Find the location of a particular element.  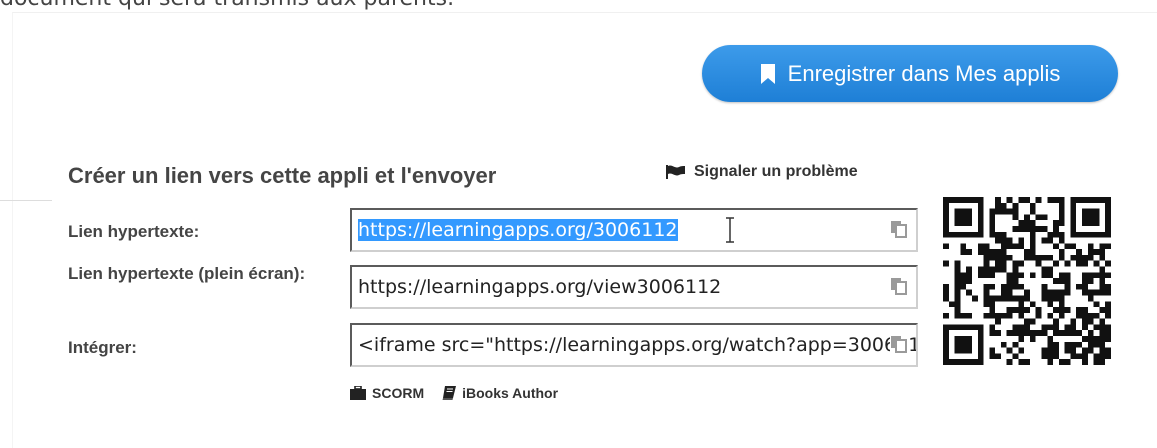

save-button-label: Enregistrer dans Mes applis is located at coordinates (924, 73).